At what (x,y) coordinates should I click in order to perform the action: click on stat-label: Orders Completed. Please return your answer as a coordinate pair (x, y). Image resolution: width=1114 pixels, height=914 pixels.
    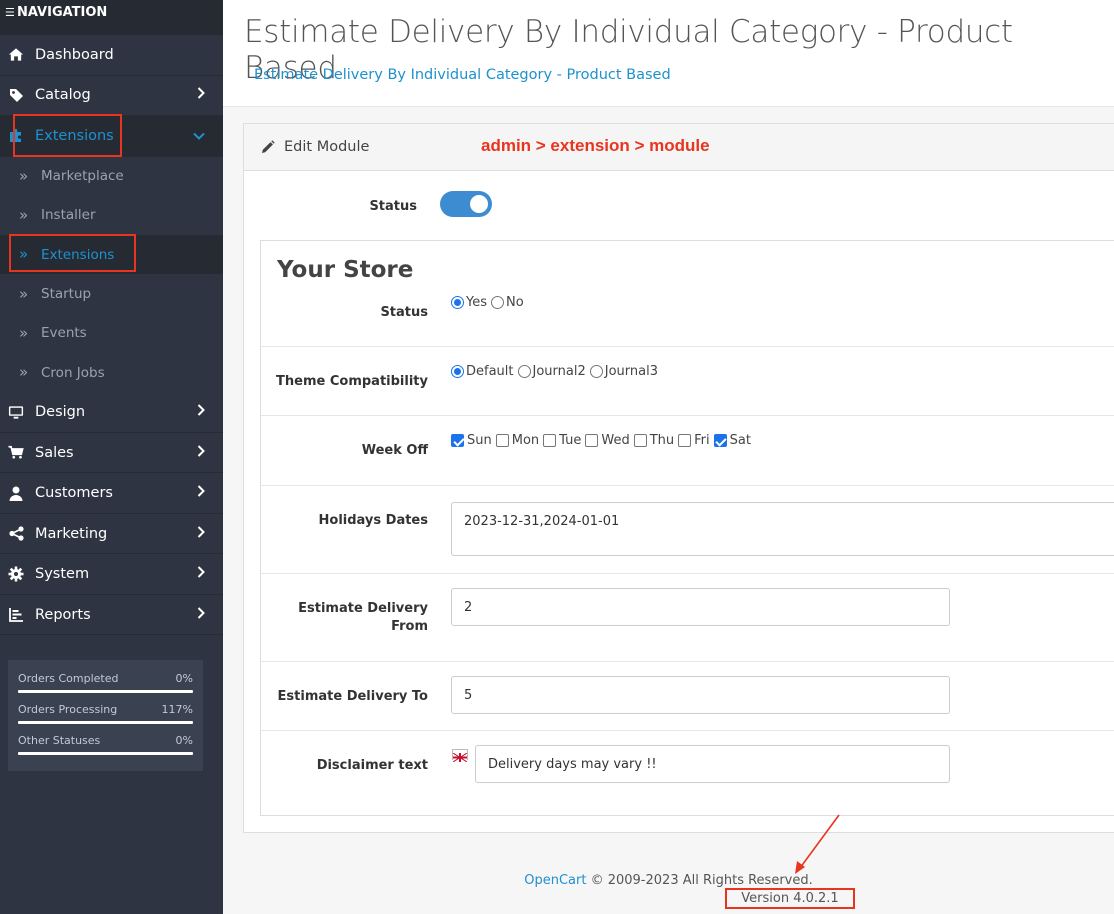
    Looking at the image, I should click on (68, 678).